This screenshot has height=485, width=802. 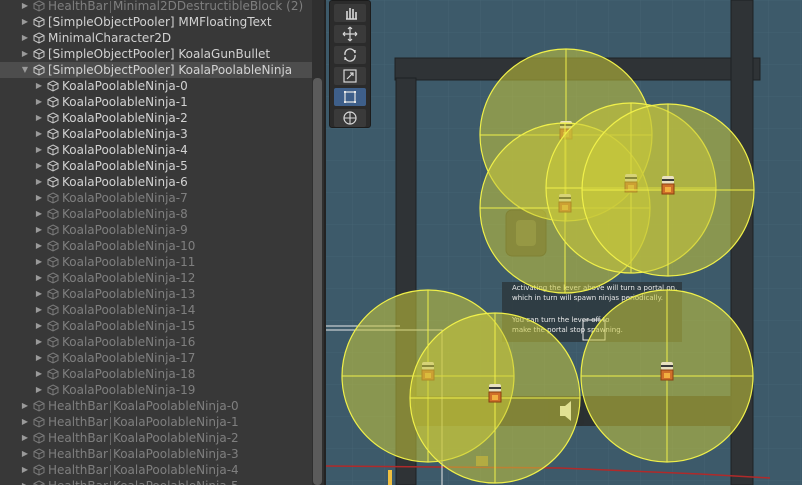 I want to click on hierarchy-row-text: [SimpleObjectPooler] KoalaGunBullet, so click(x=159, y=54).